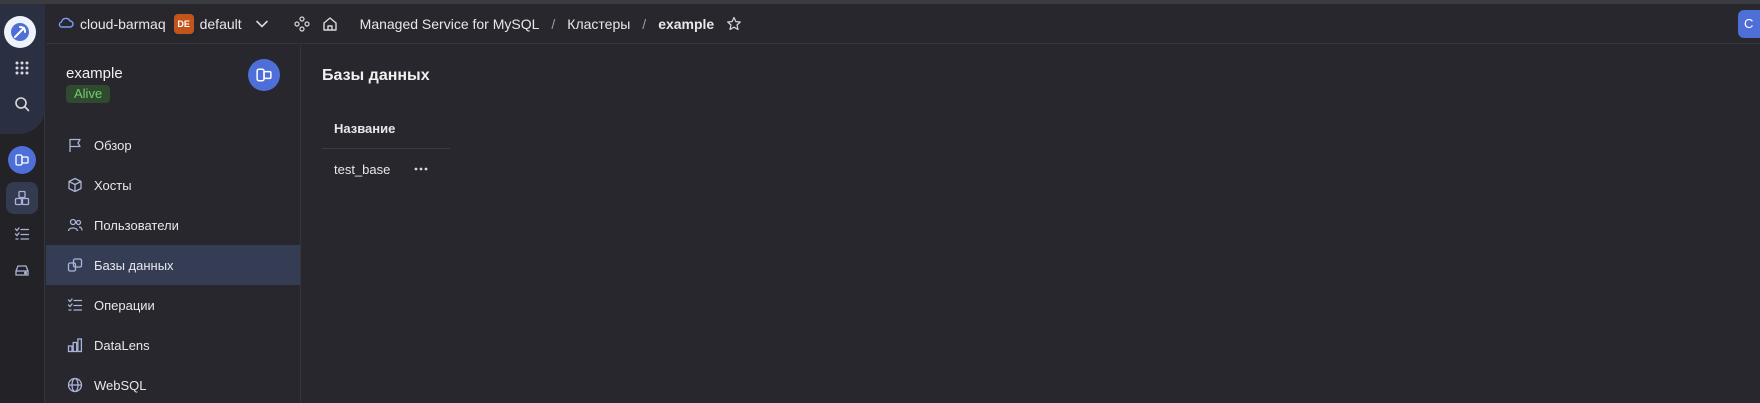  I want to click on more-actions-icon, so click(421, 169).